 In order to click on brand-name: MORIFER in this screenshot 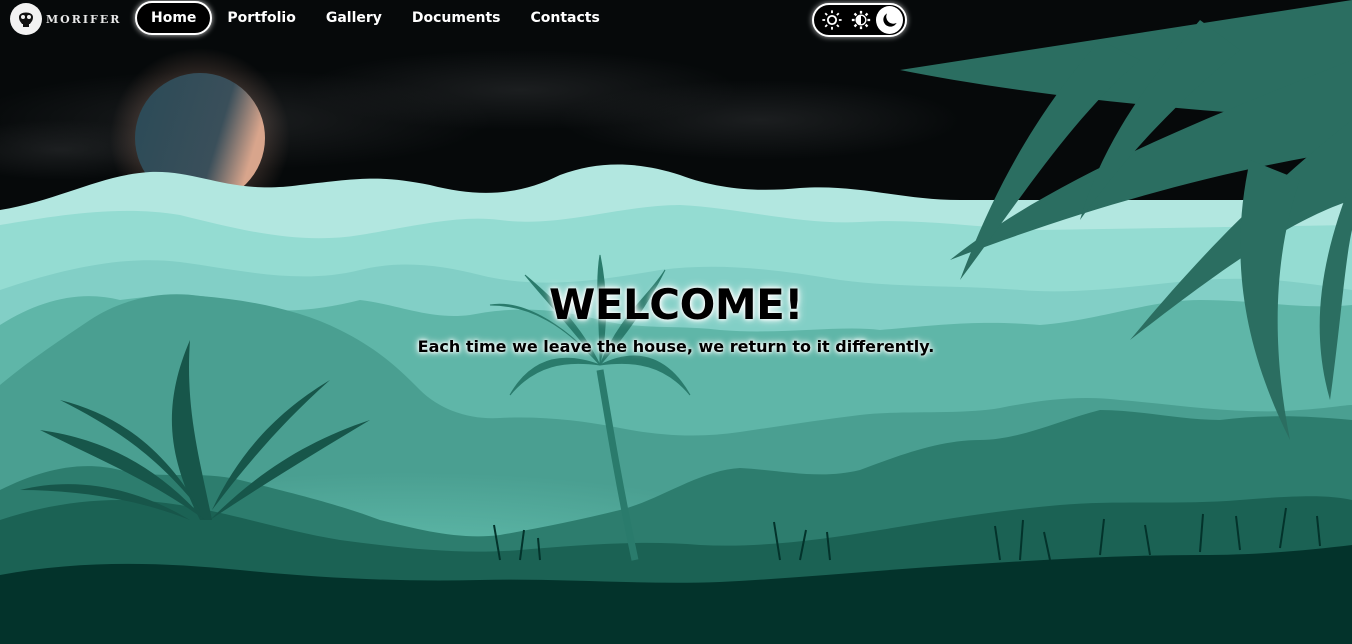, I will do `click(84, 19)`.